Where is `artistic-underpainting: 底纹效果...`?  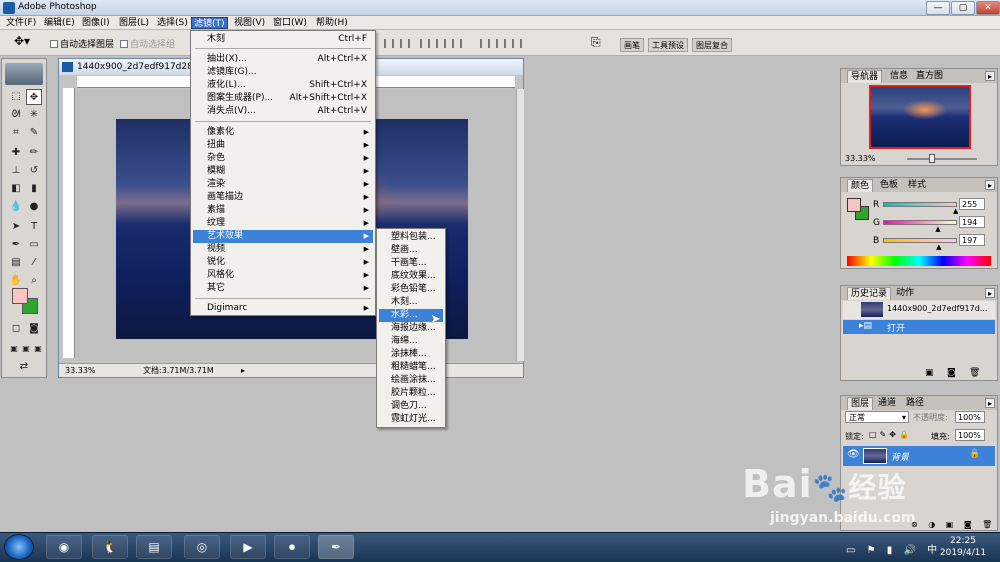
artistic-underpainting: 底纹效果... is located at coordinates (411, 276).